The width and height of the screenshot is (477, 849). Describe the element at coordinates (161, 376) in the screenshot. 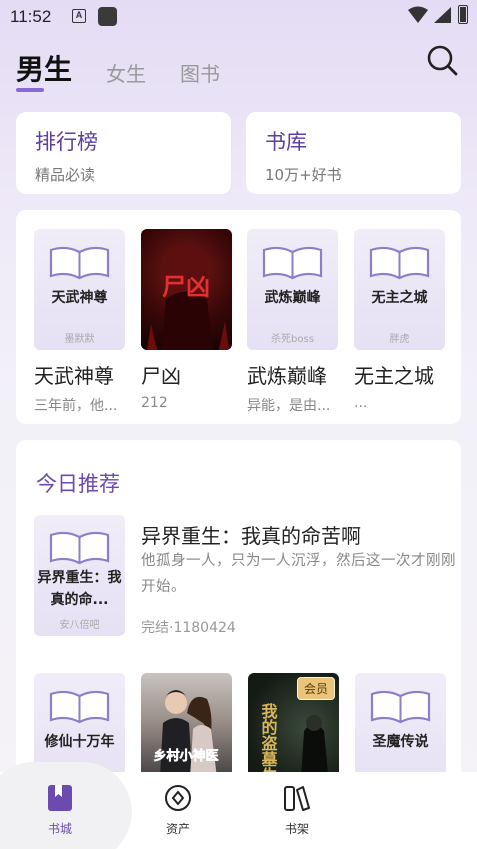

I see `book-name: 尸凶` at that location.